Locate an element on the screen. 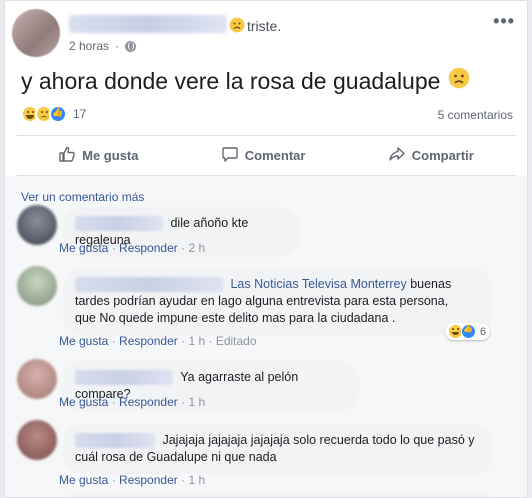 The height and width of the screenshot is (498, 532). view-more-comments-link: Ver un comentario más is located at coordinates (82, 197).